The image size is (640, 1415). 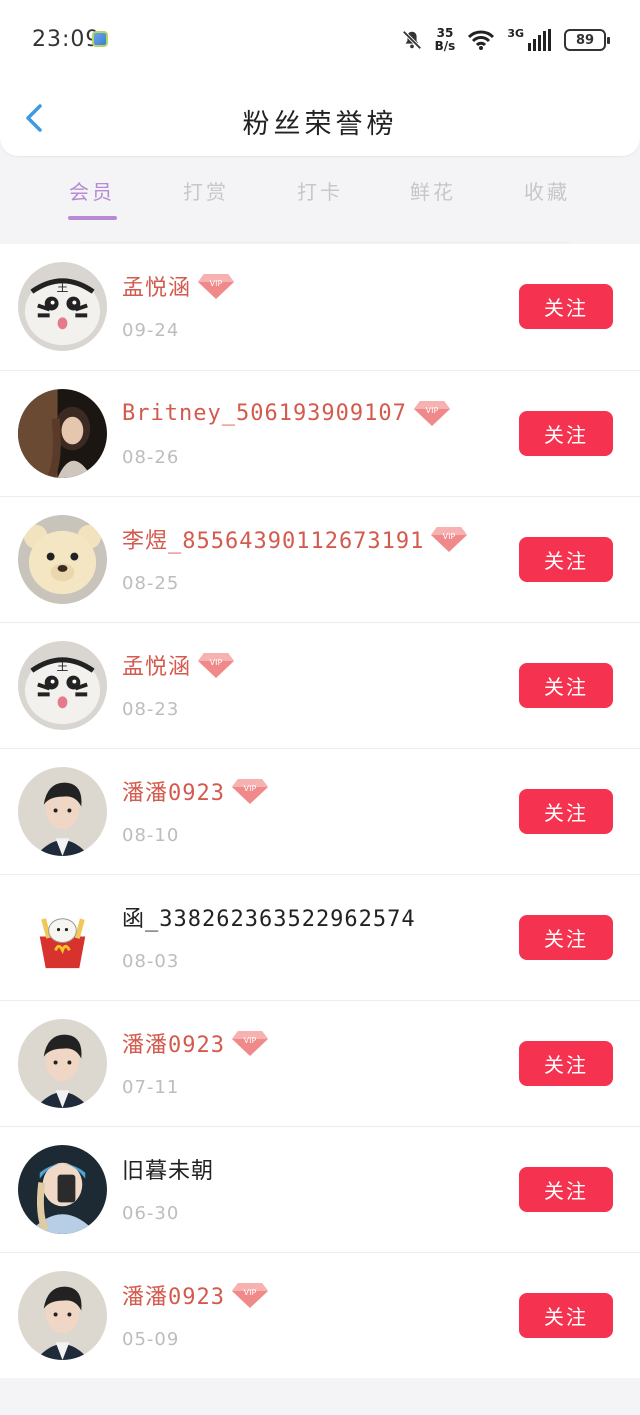 What do you see at coordinates (151, 961) in the screenshot?
I see `fan-date: 08-03` at bounding box center [151, 961].